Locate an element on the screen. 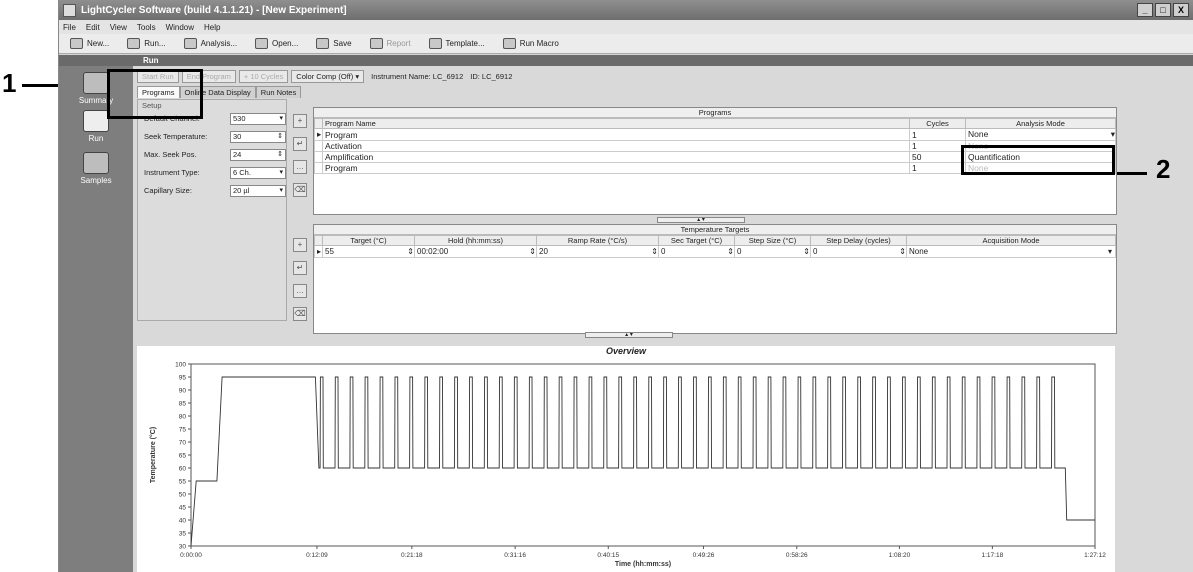 The width and height of the screenshot is (1193, 572). step-size-cell: 0 ⇕ is located at coordinates (772, 251).